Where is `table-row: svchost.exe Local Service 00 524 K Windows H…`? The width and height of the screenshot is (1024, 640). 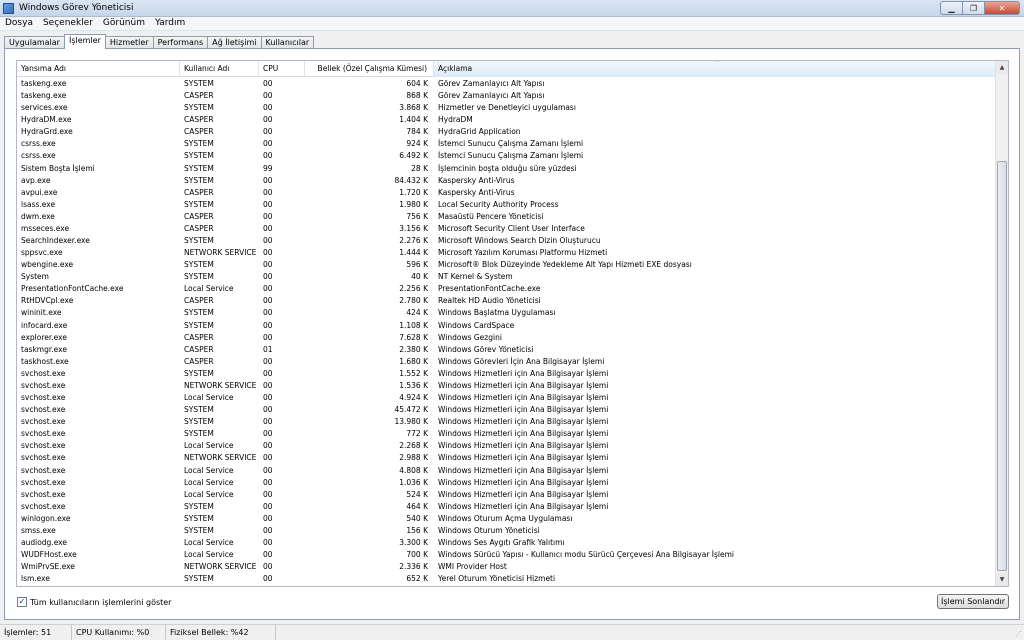 table-row: svchost.exe Local Service 00 524 K Windows H… is located at coordinates (506, 495).